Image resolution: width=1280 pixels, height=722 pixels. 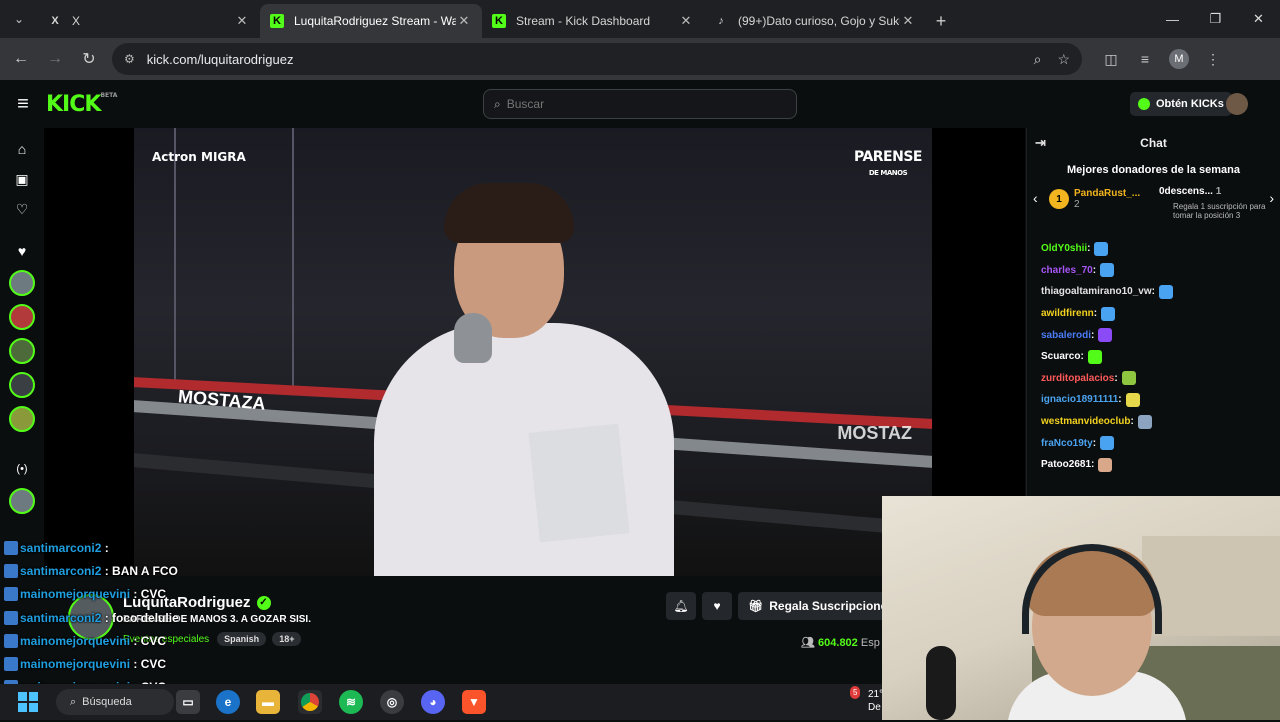 What do you see at coordinates (351, 702) in the screenshot?
I see `spotify-icon: ≋` at bounding box center [351, 702].